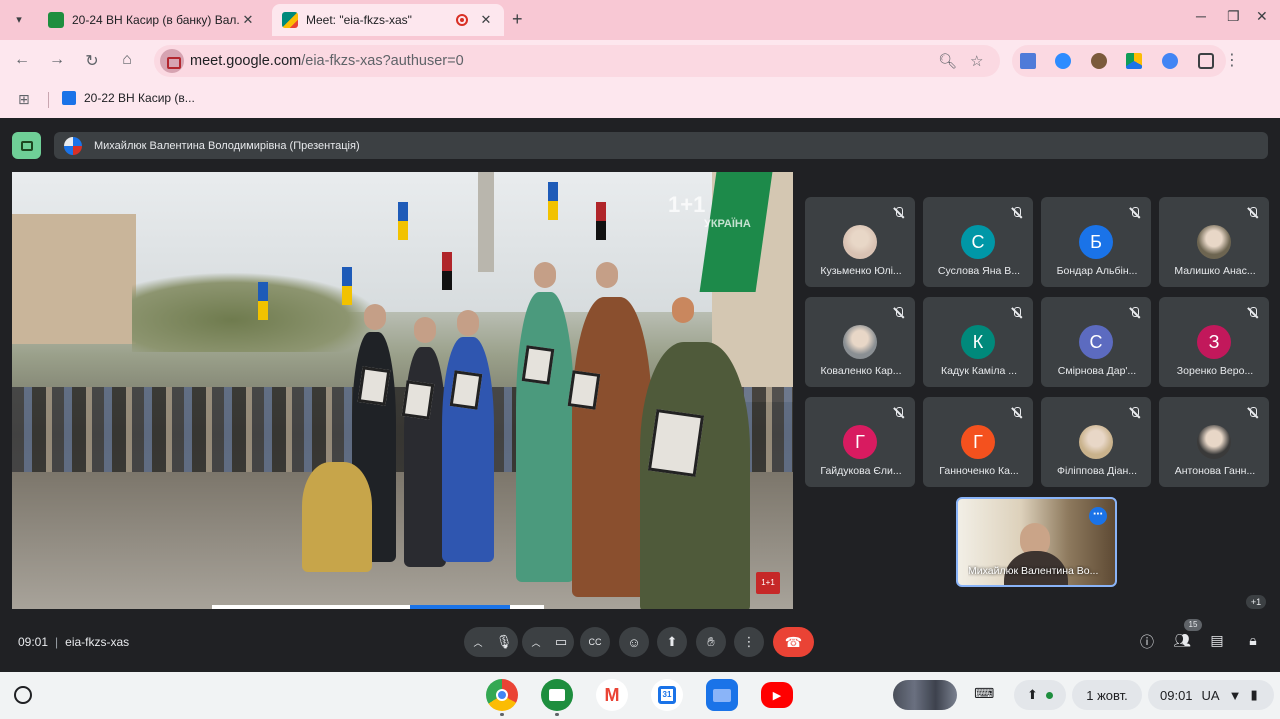 Image resolution: width=1280 pixels, height=719 pixels. I want to click on extensions-area, so click(1119, 61).